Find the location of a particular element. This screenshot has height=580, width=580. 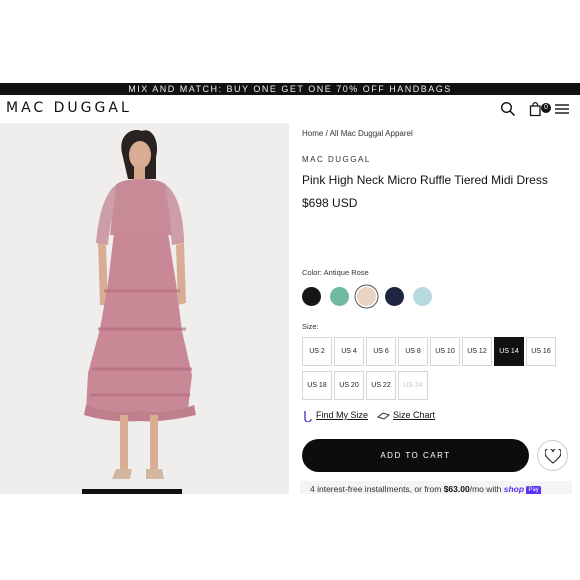

size-us-24: US 24 is located at coordinates (413, 385).